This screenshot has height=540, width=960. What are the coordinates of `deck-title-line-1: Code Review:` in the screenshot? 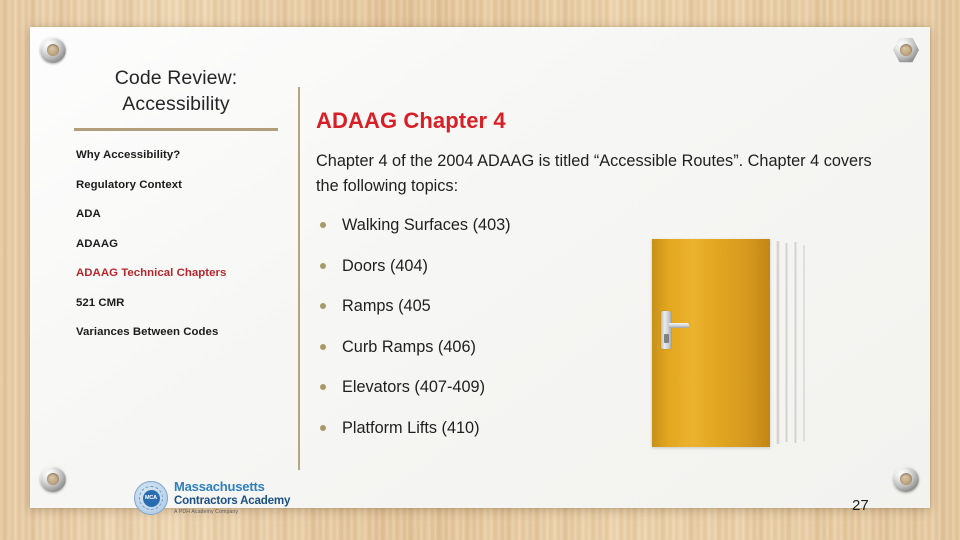 It's located at (176, 78).